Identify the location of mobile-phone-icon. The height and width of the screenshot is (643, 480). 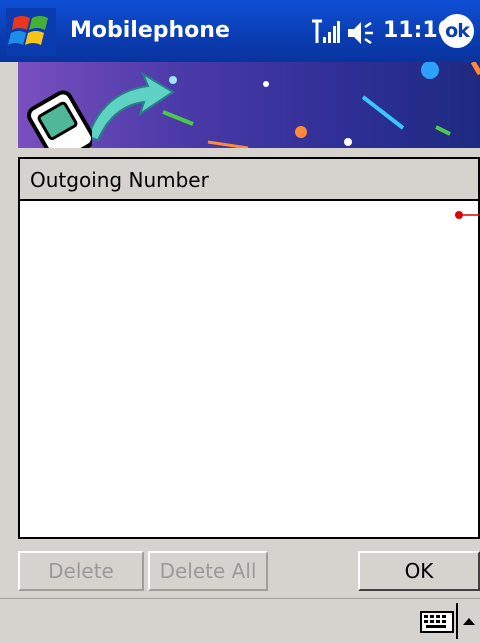
(58, 114).